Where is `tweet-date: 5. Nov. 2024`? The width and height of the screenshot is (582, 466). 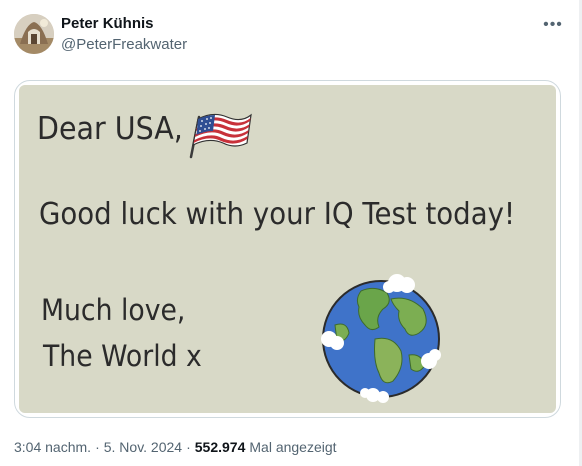 tweet-date: 5. Nov. 2024 is located at coordinates (143, 447).